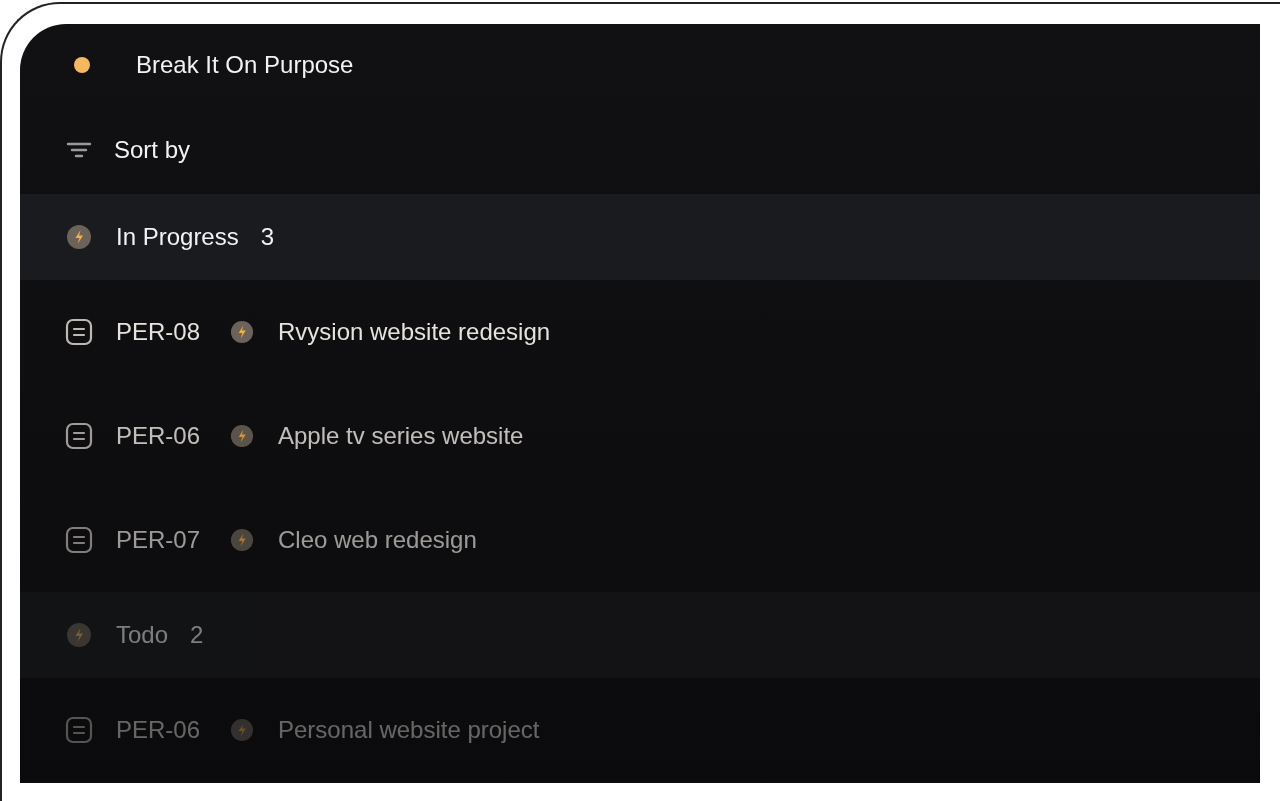  I want to click on issue-title: Rvysion website redesign, so click(414, 332).